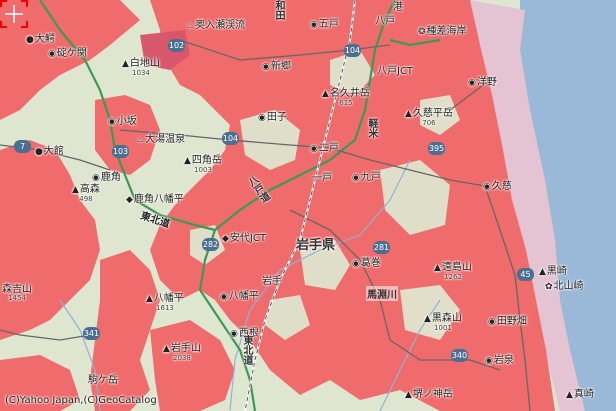 The width and height of the screenshot is (616, 411). What do you see at coordinates (17, 293) in the screenshot?
I see `mountain-label: 森吉山 1454` at bounding box center [17, 293].